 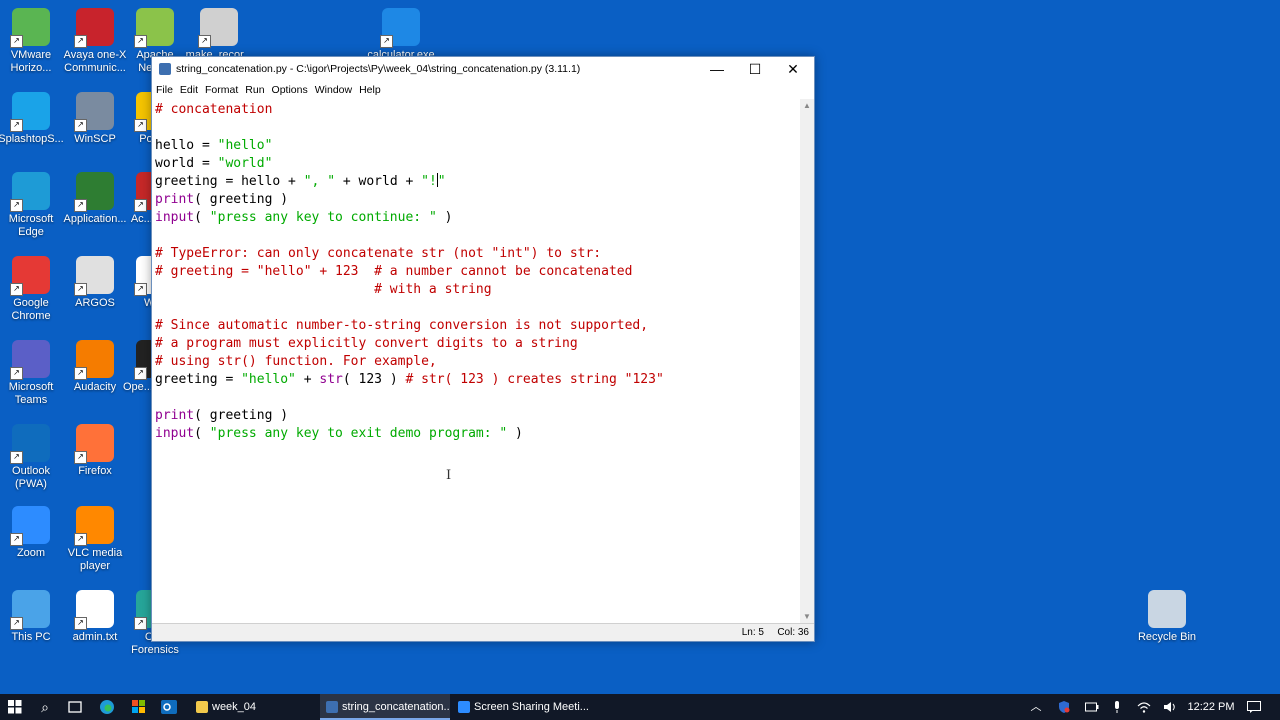 What do you see at coordinates (254, 707) in the screenshot?
I see `taskbar-app-week-04: week_04` at bounding box center [254, 707].